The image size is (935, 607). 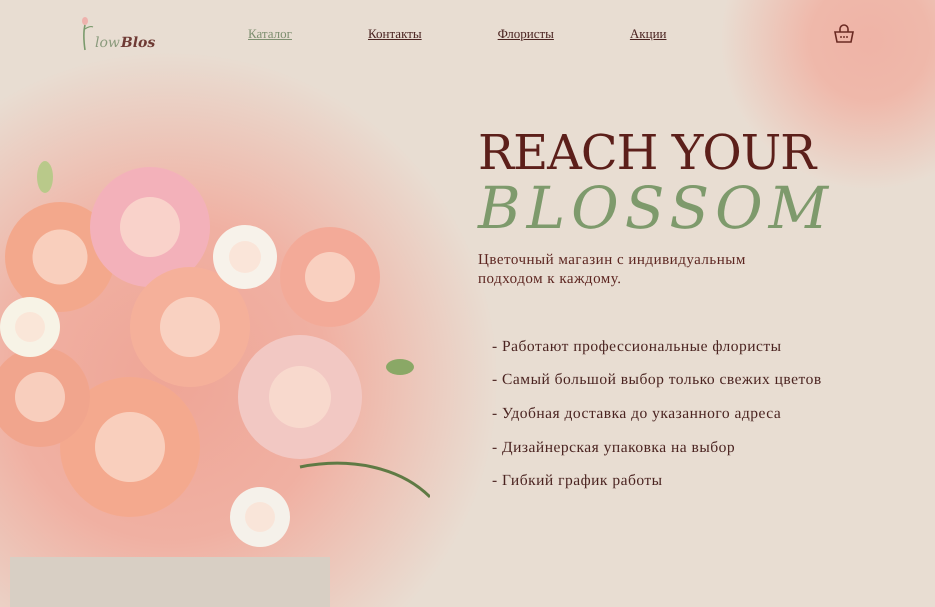 I want to click on feature-item: - Удобная доставка до указанного адреса, so click(x=637, y=414).